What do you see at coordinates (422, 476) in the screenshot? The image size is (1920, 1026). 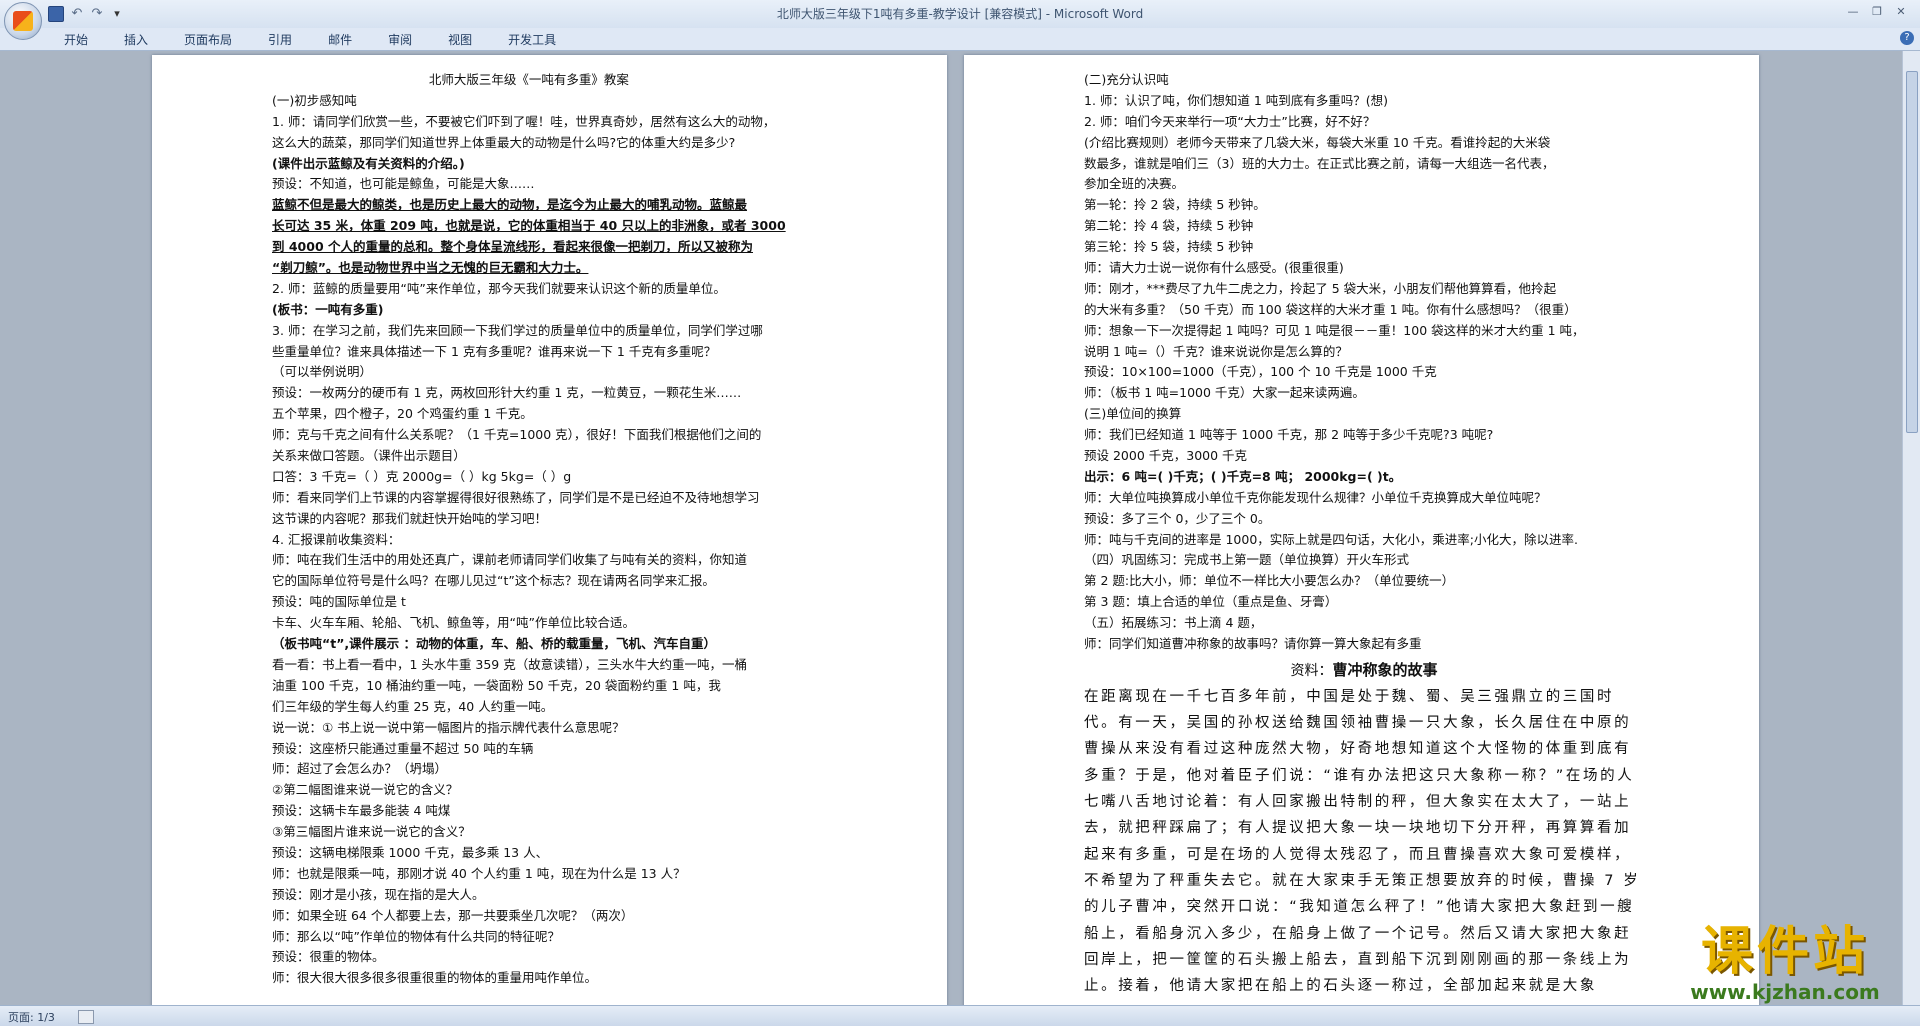 I see `text-line: 口答：3 千克=（ ）克 2000g=（ ）kg 5kg=（ ）g` at bounding box center [422, 476].